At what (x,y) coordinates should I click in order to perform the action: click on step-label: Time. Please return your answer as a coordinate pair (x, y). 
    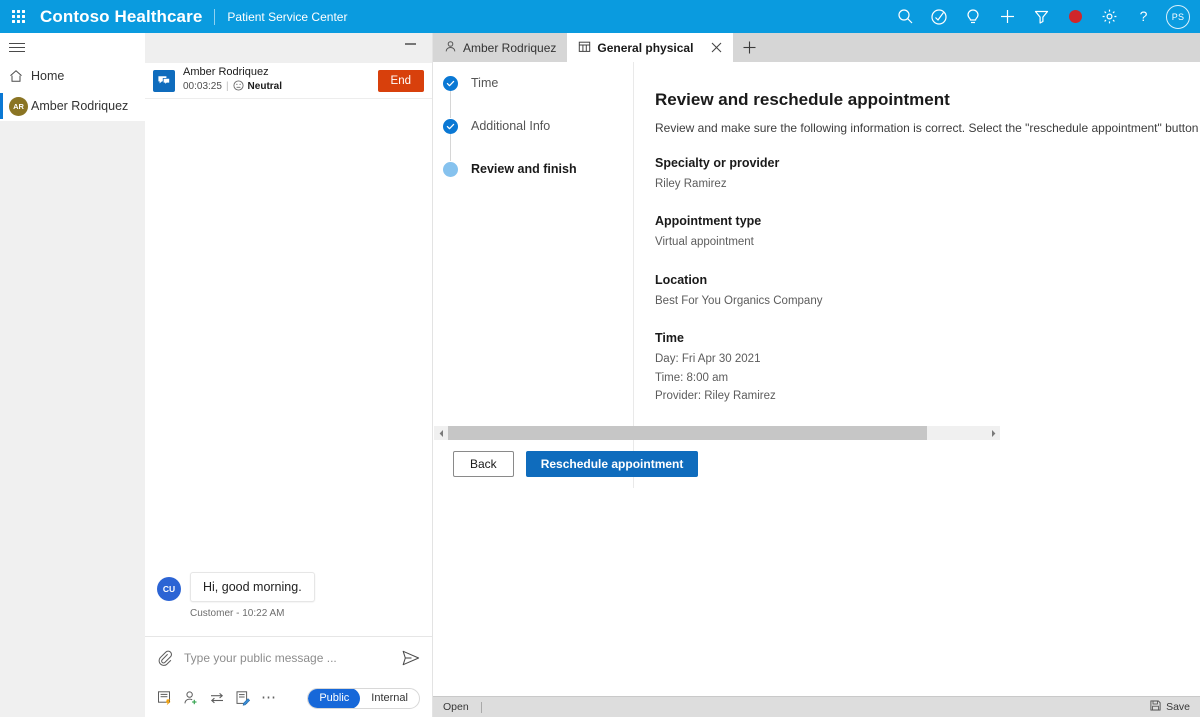
    Looking at the image, I should click on (485, 83).